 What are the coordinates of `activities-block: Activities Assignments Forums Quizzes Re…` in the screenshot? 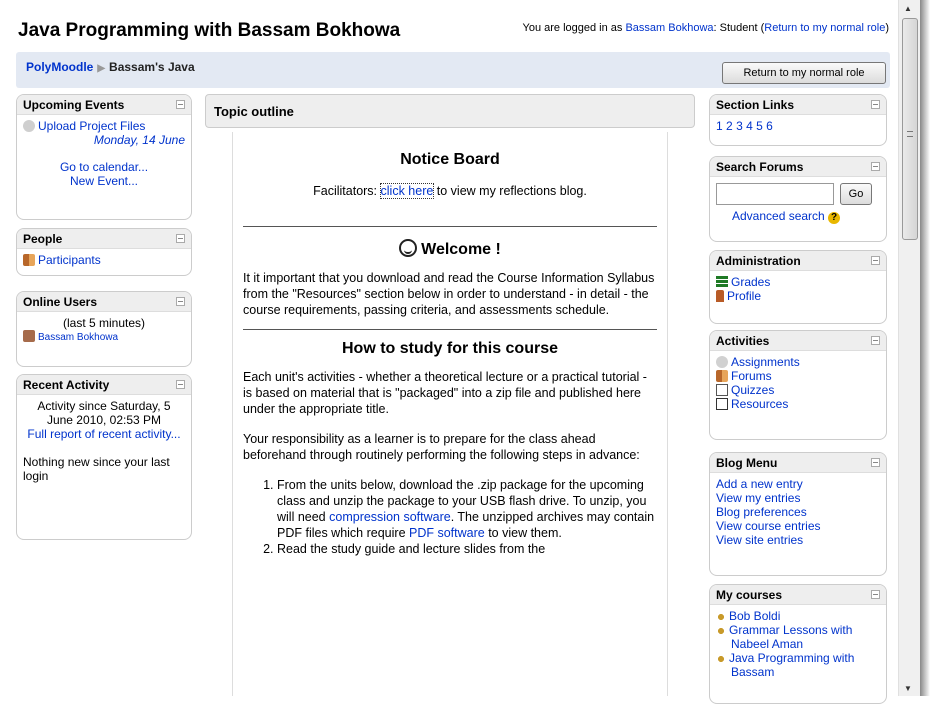 It's located at (798, 385).